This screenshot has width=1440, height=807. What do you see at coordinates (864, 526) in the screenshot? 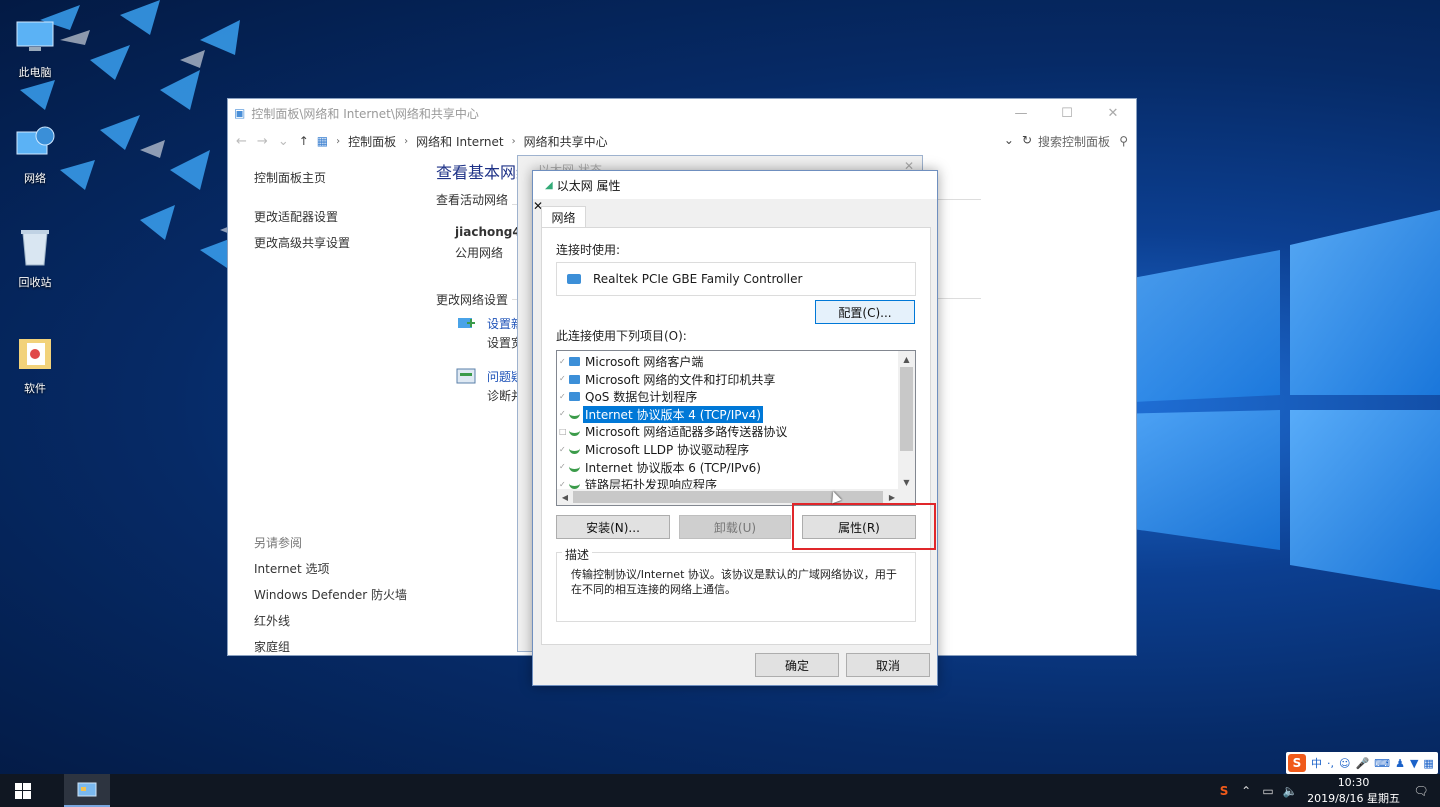
I see `highlight-annotation-box` at bounding box center [864, 526].